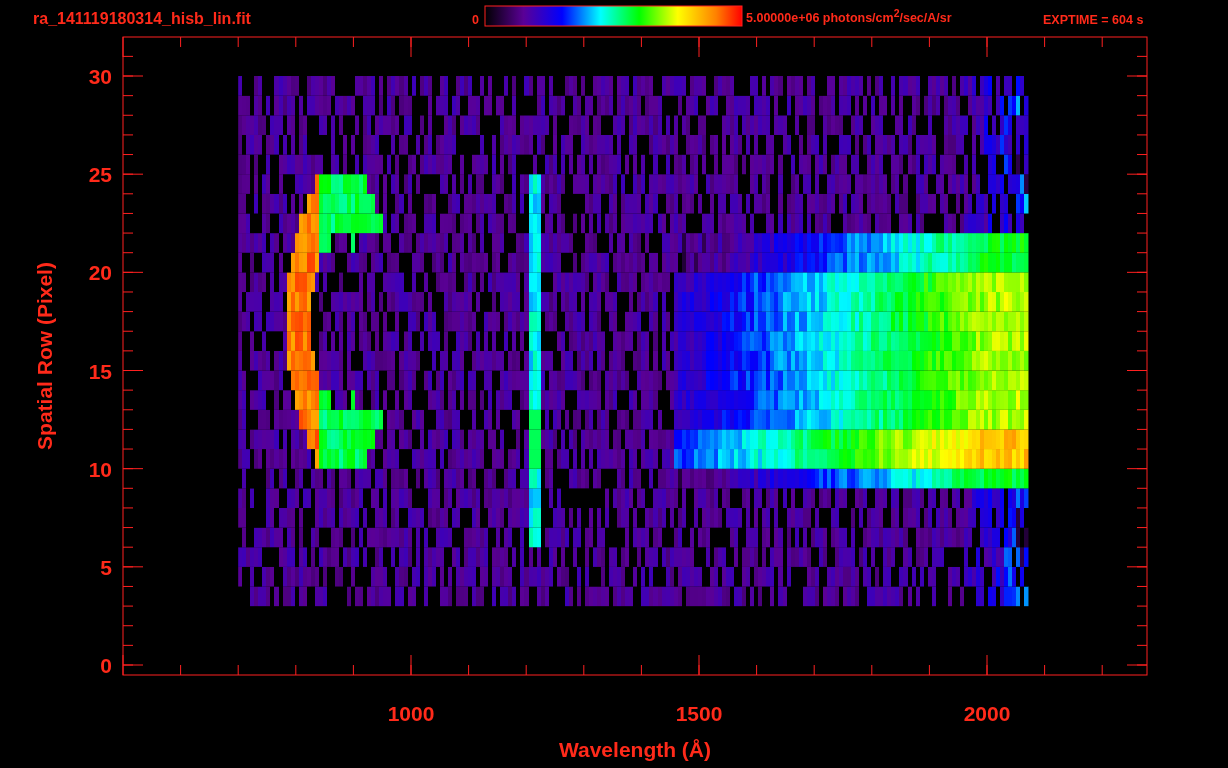 The image size is (1228, 768). Describe the element at coordinates (100, 469) in the screenshot. I see `y-tick-label: 10` at that location.